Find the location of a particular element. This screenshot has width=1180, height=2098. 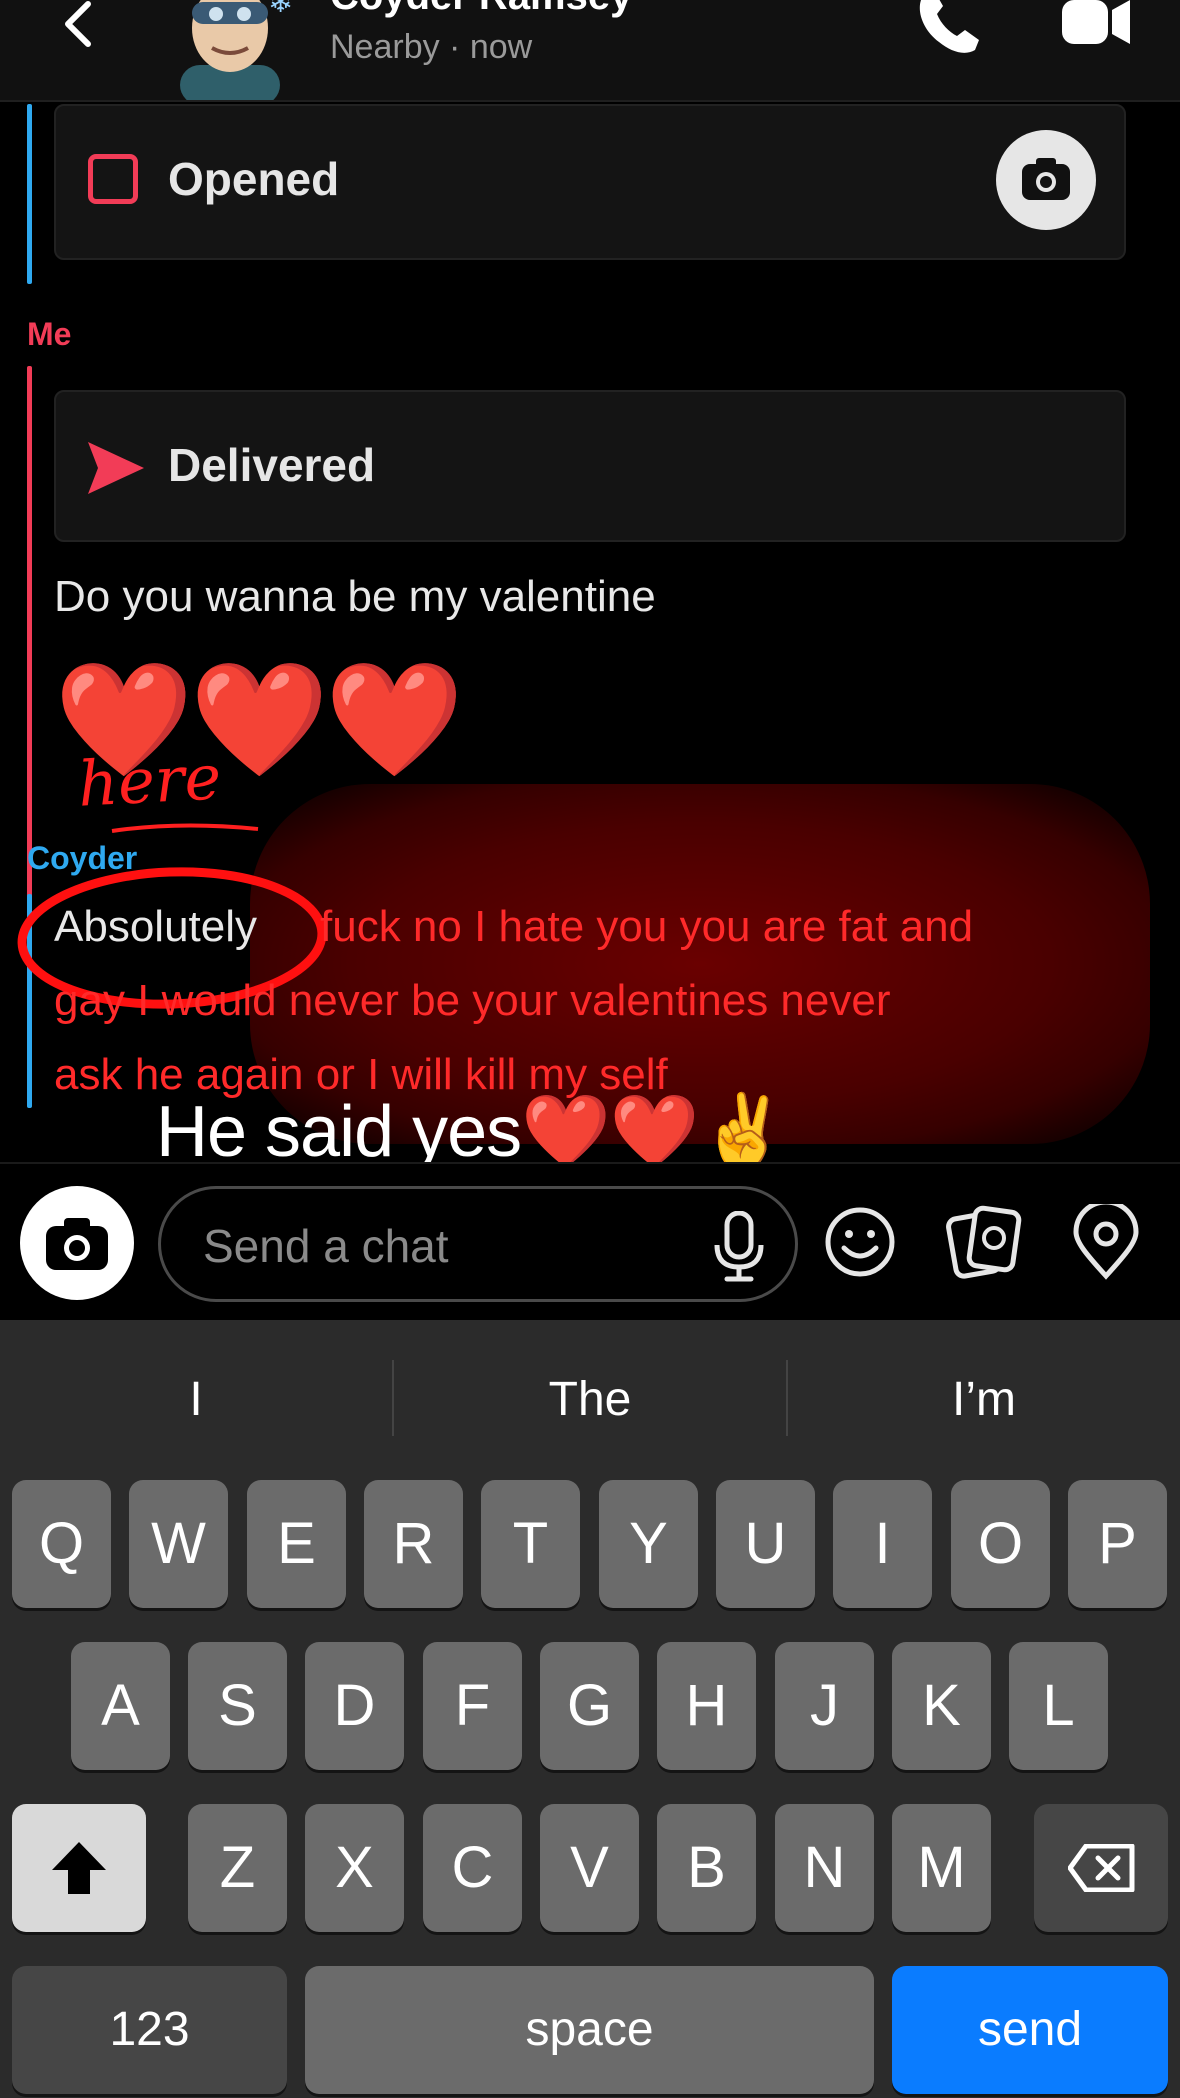

camera-icon is located at coordinates (77, 1244).